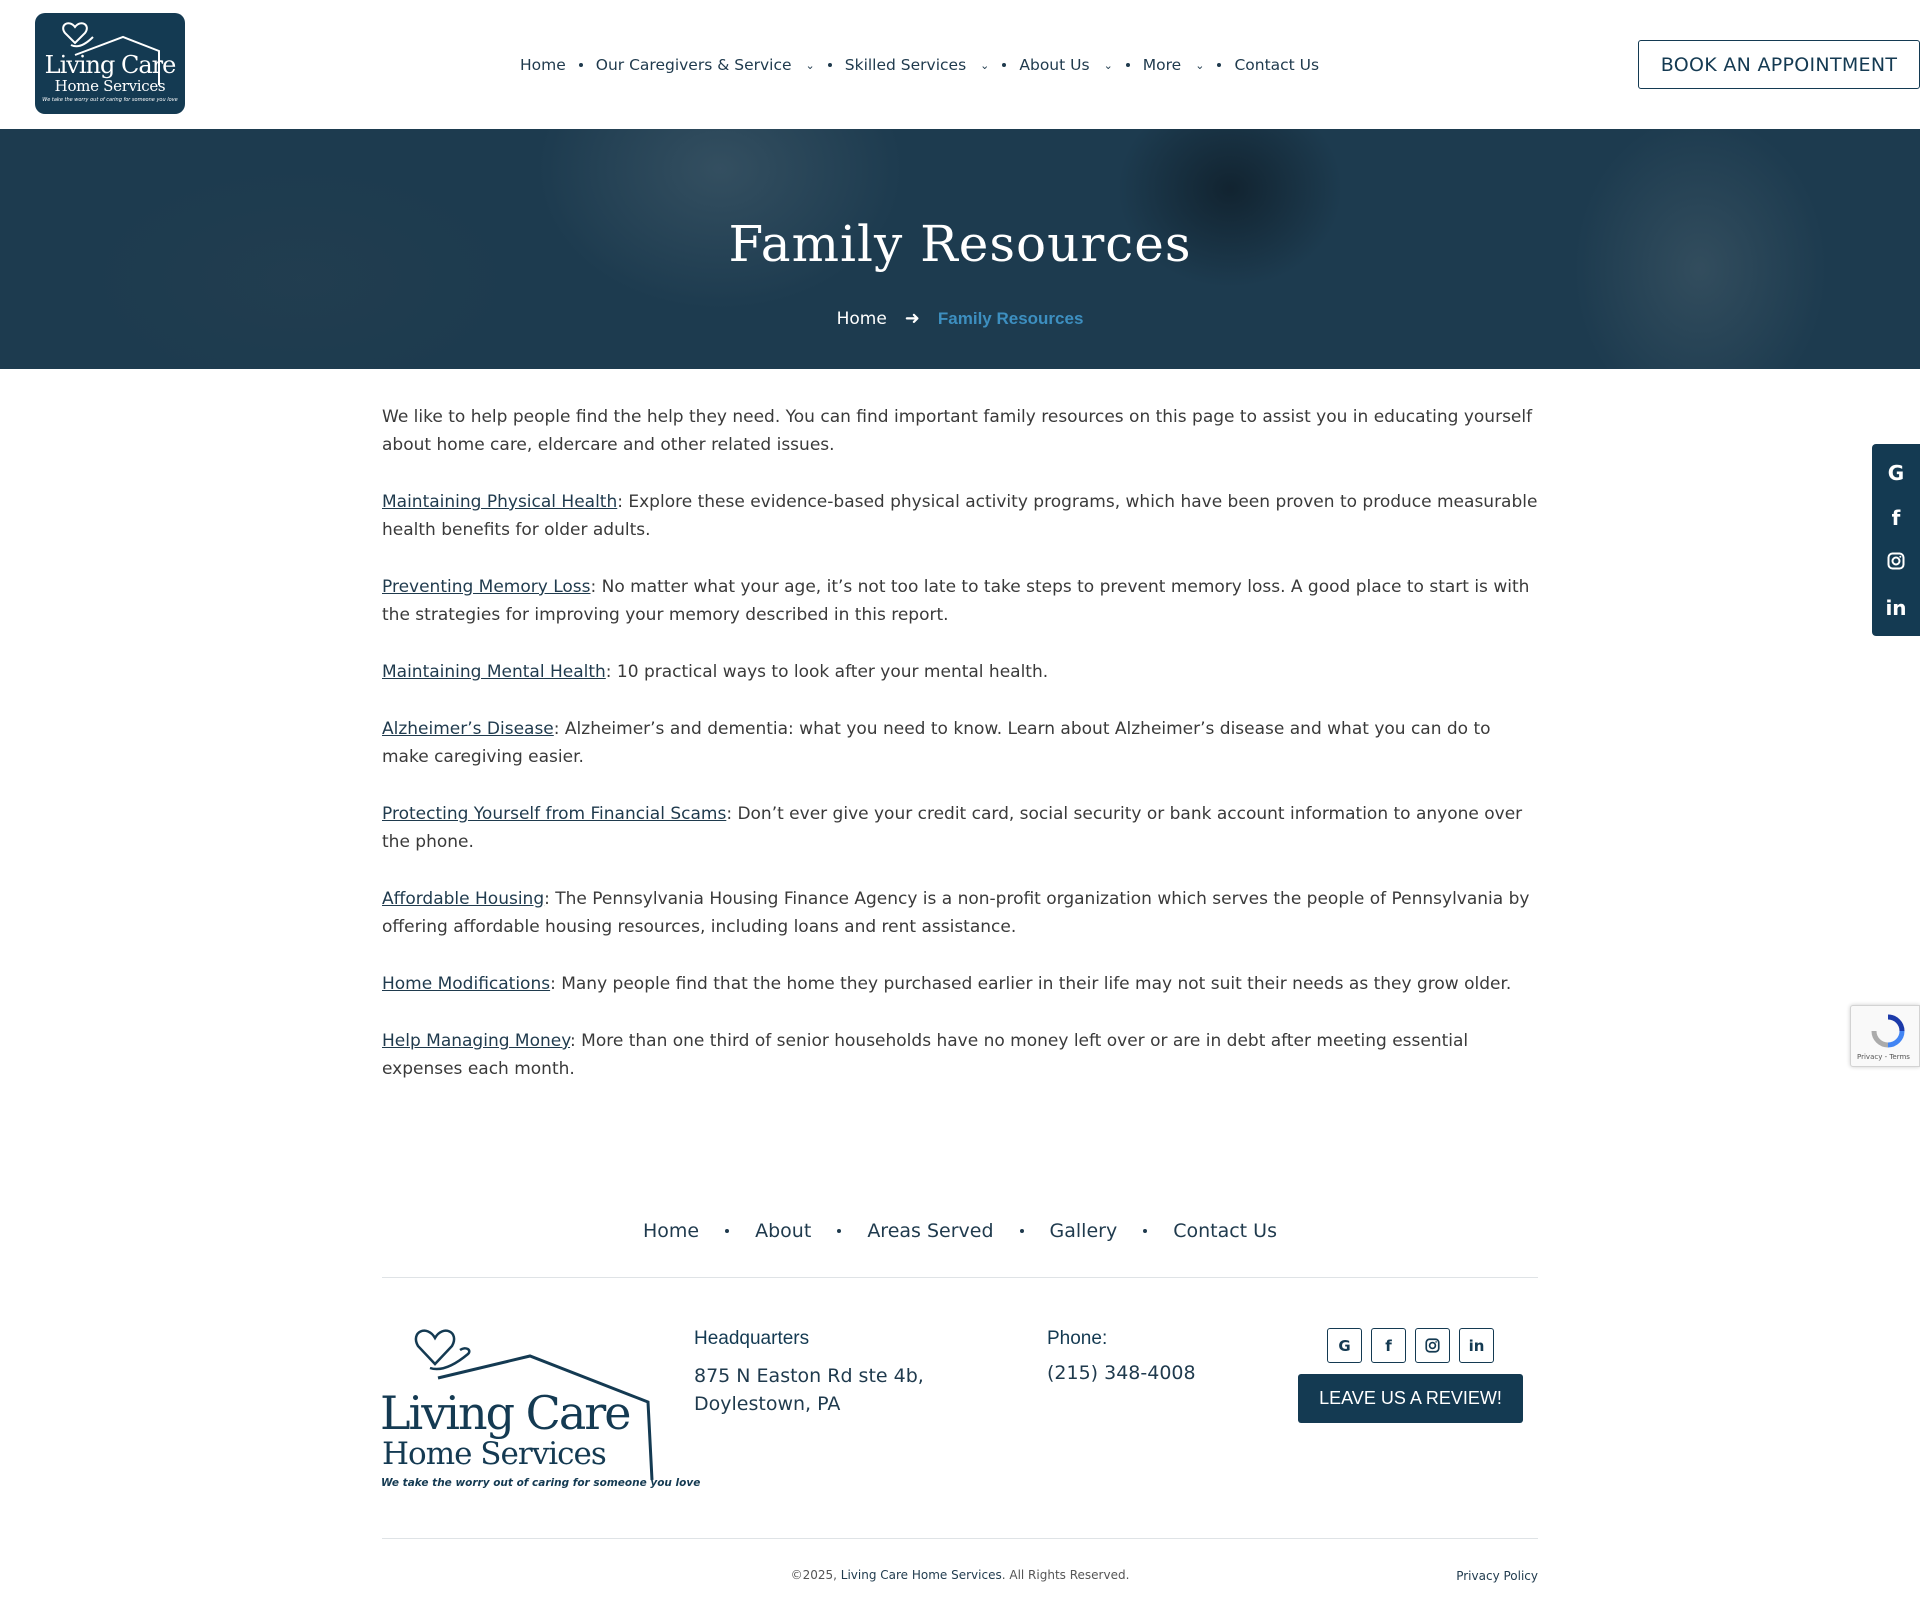 Image resolution: width=1920 pixels, height=1610 pixels. I want to click on copyright-prefix: ©2025,, so click(815, 1575).